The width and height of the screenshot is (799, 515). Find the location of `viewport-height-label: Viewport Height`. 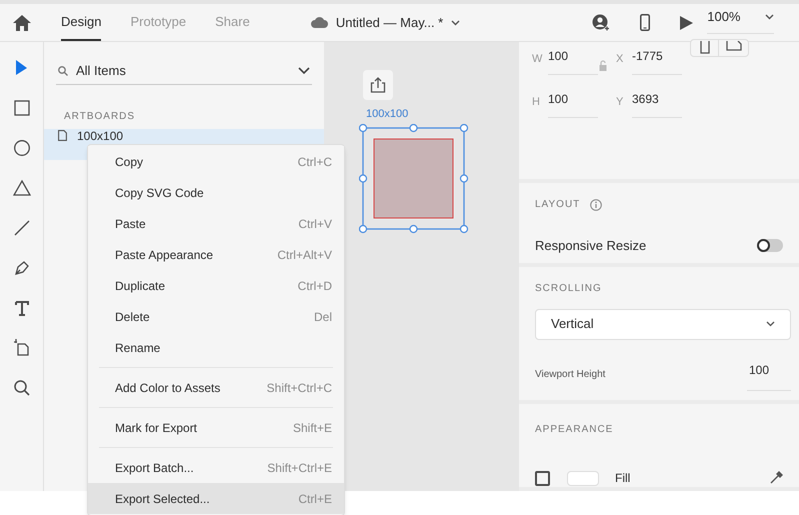

viewport-height-label: Viewport Height is located at coordinates (570, 375).